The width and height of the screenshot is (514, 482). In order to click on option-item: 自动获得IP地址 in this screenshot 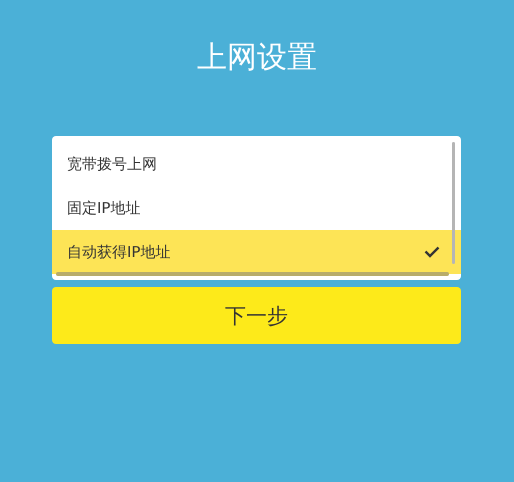, I will do `click(256, 252)`.